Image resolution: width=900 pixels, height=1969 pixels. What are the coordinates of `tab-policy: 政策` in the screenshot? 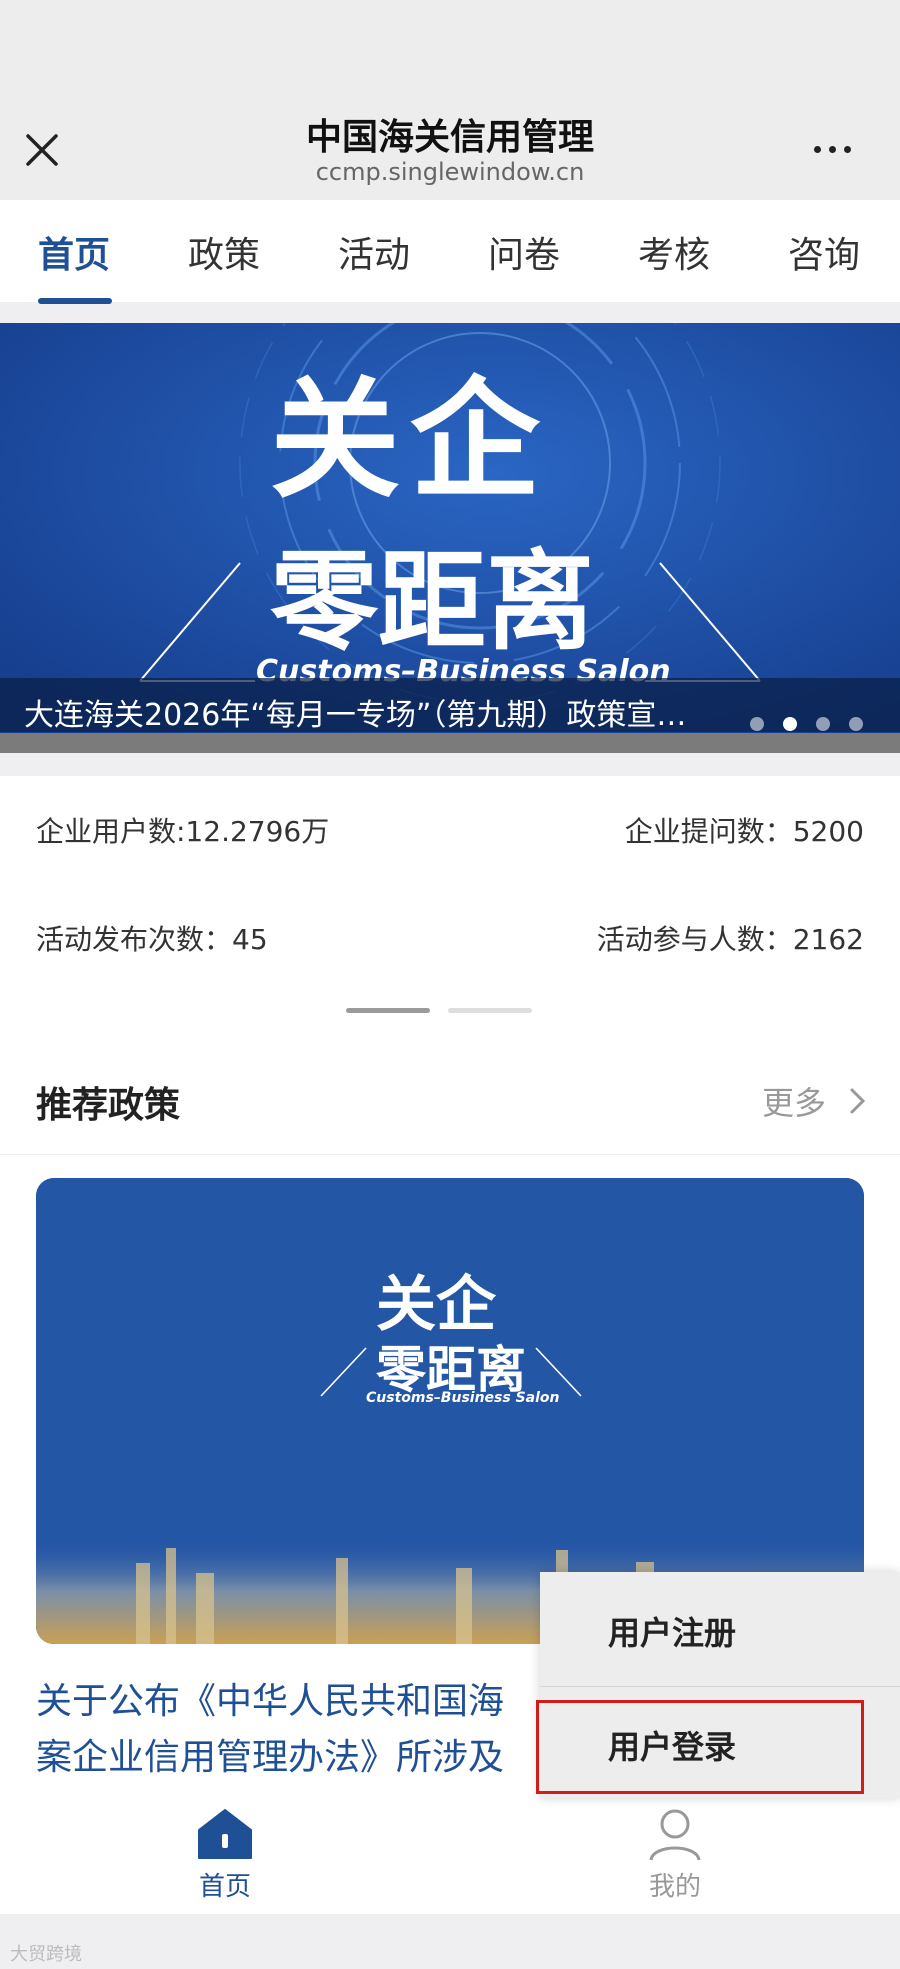 It's located at (224, 252).